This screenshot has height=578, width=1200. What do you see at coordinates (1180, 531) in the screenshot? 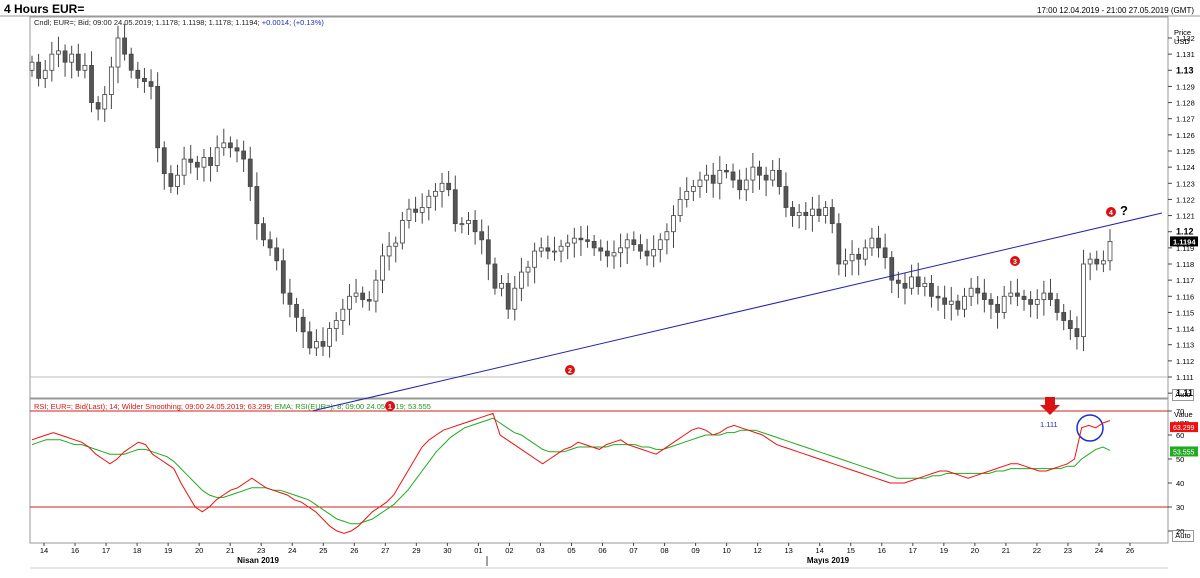
I see `rsi-tick-label: 20` at bounding box center [1180, 531].